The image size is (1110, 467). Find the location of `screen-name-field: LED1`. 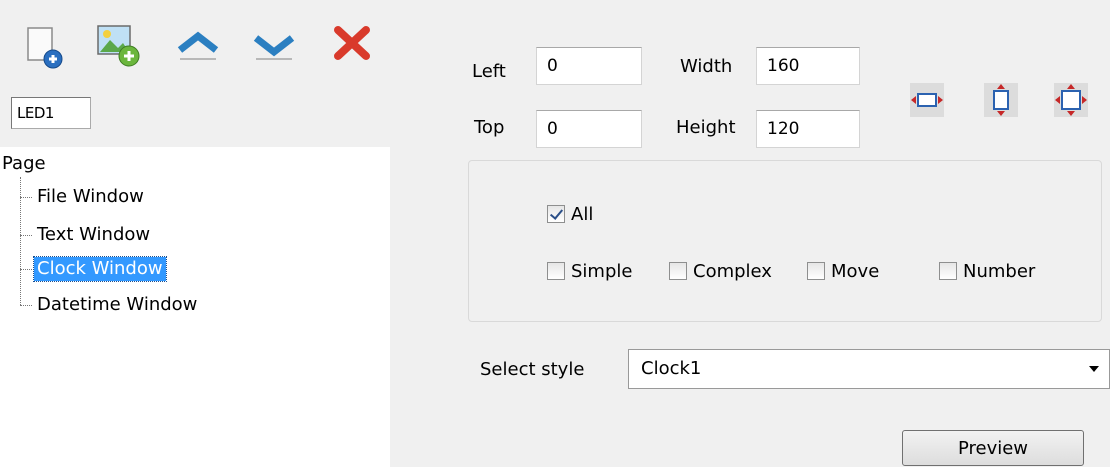

screen-name-field: LED1 is located at coordinates (51, 113).